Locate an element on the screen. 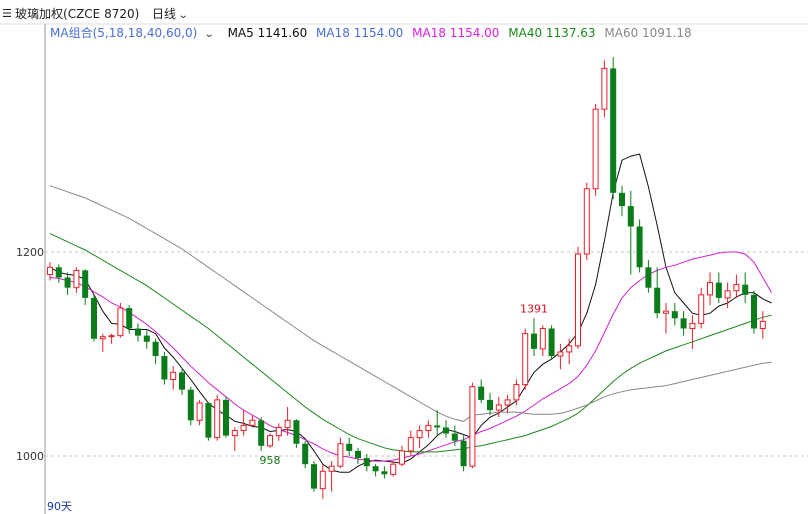 The width and height of the screenshot is (808, 514). y-tick-label: 1000 is located at coordinates (30, 456).